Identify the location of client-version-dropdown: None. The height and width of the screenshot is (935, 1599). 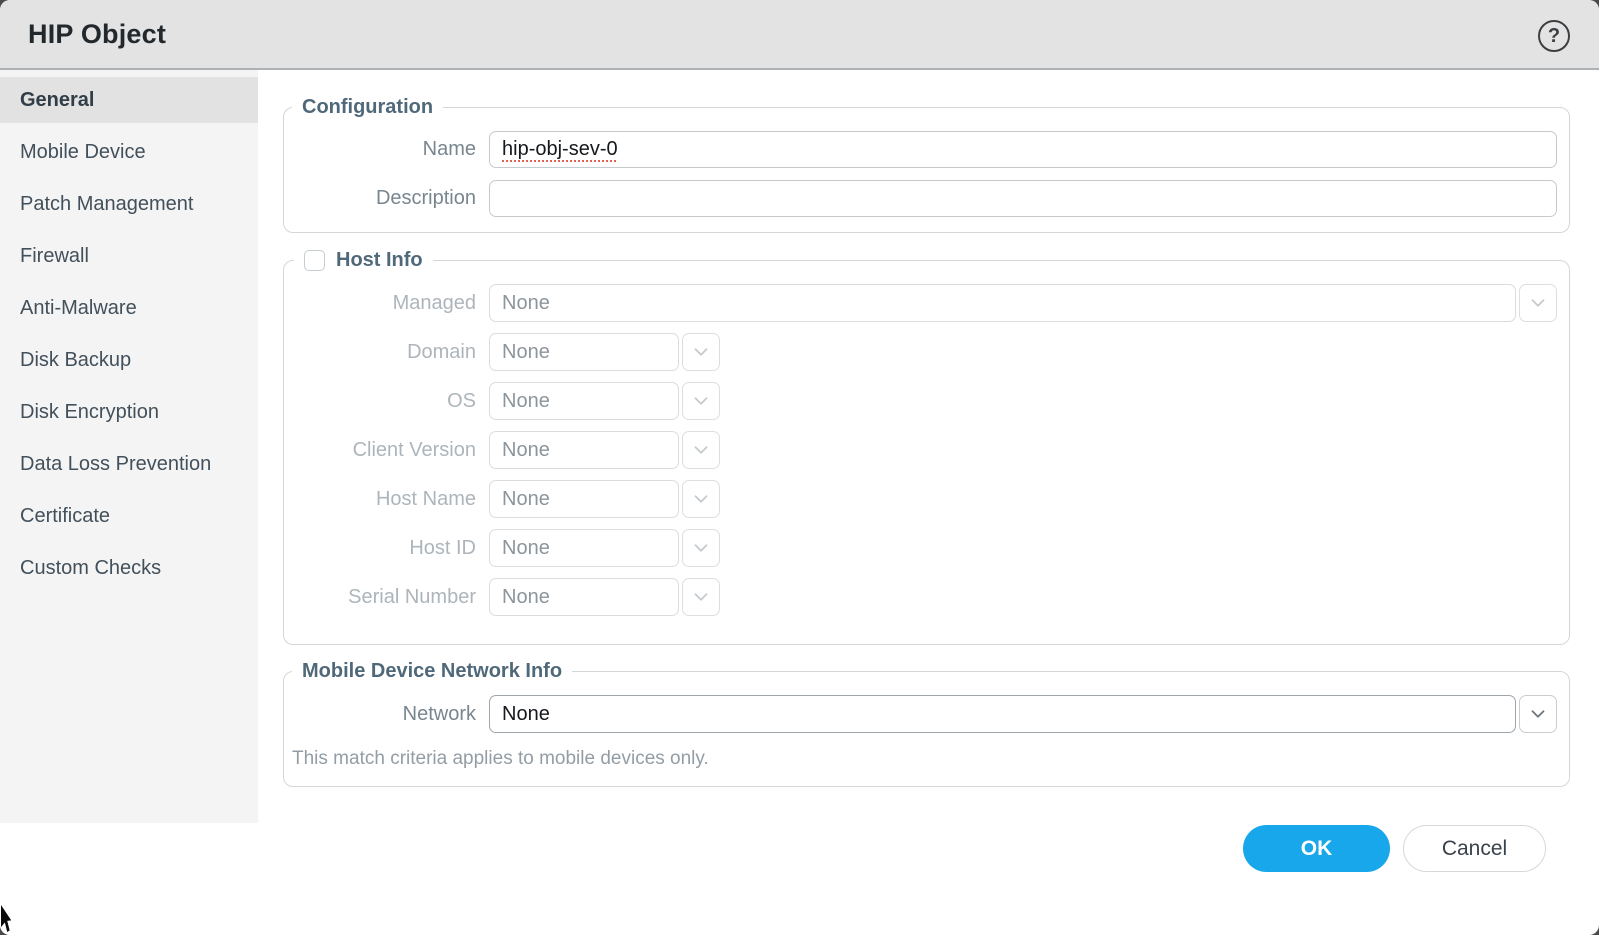
(604, 450).